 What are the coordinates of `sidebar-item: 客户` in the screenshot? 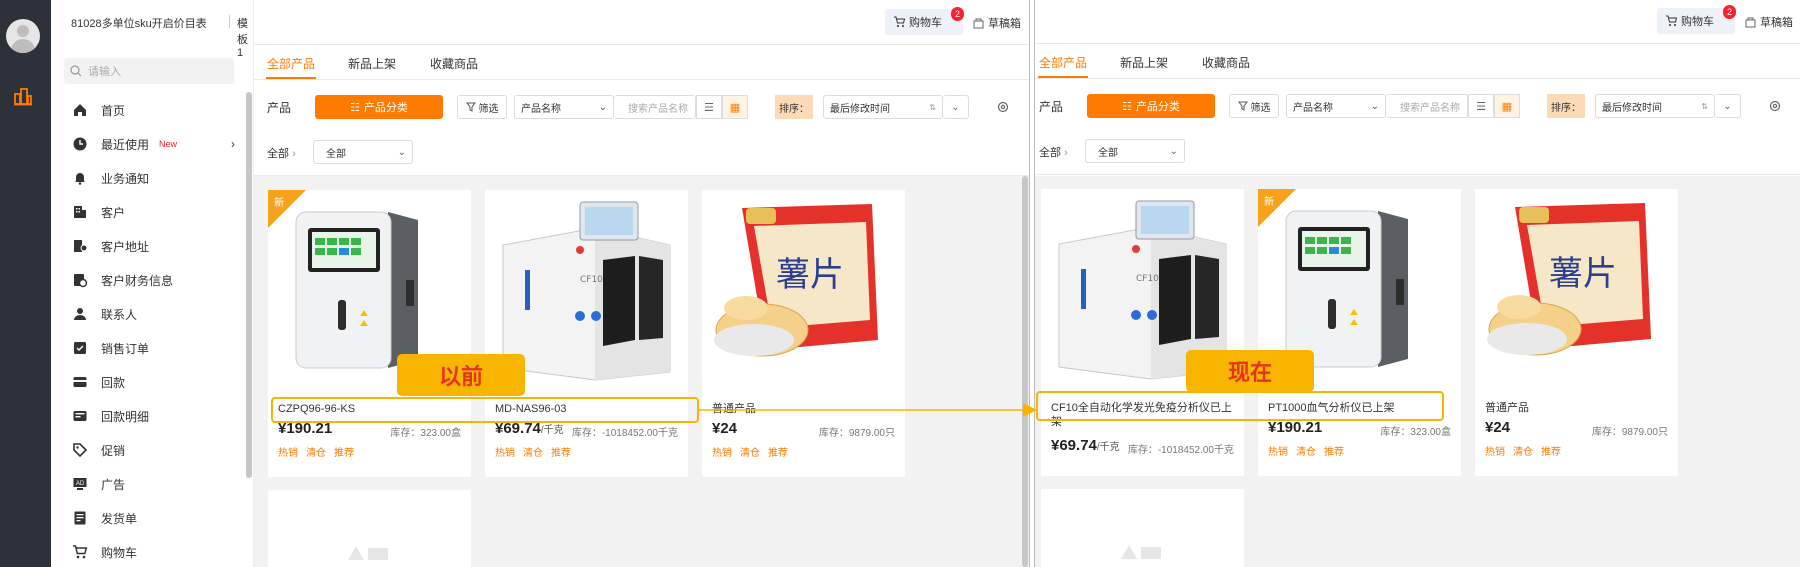 It's located at (146, 212).